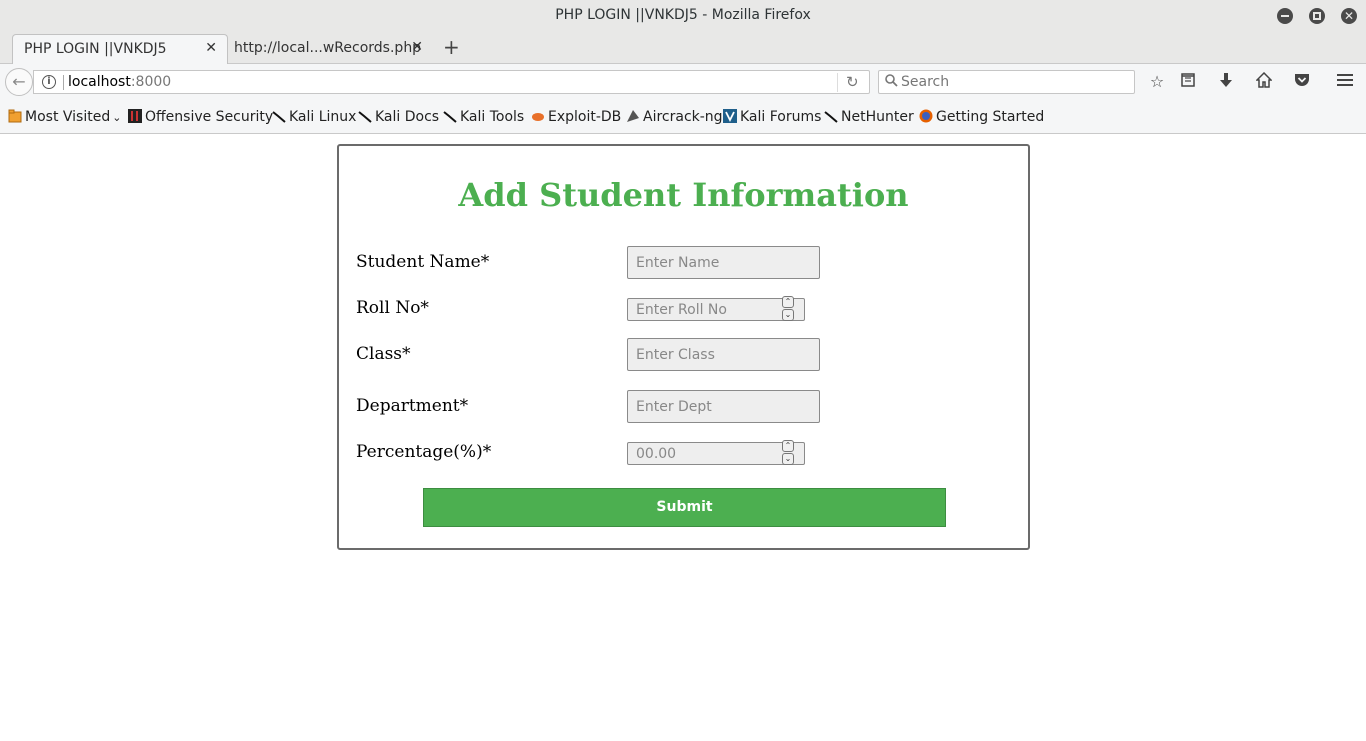 This screenshot has width=1366, height=741. Describe the element at coordinates (723, 354) in the screenshot. I see `class-input` at that location.